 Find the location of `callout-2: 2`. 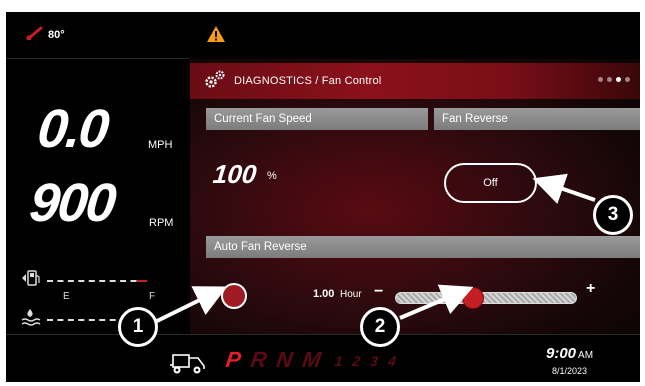

callout-2: 2 is located at coordinates (380, 327).